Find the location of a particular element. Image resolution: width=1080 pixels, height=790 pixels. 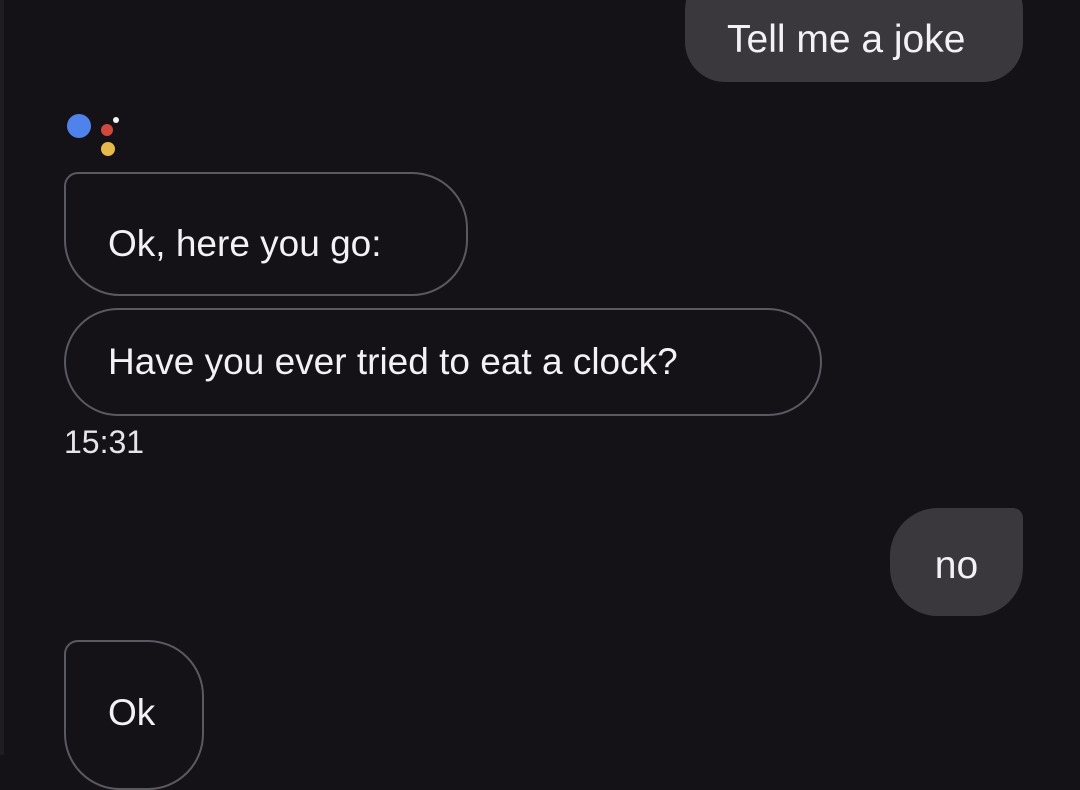

assistant-message-bubble: Have you ever tried to eat a clock? is located at coordinates (443, 362).